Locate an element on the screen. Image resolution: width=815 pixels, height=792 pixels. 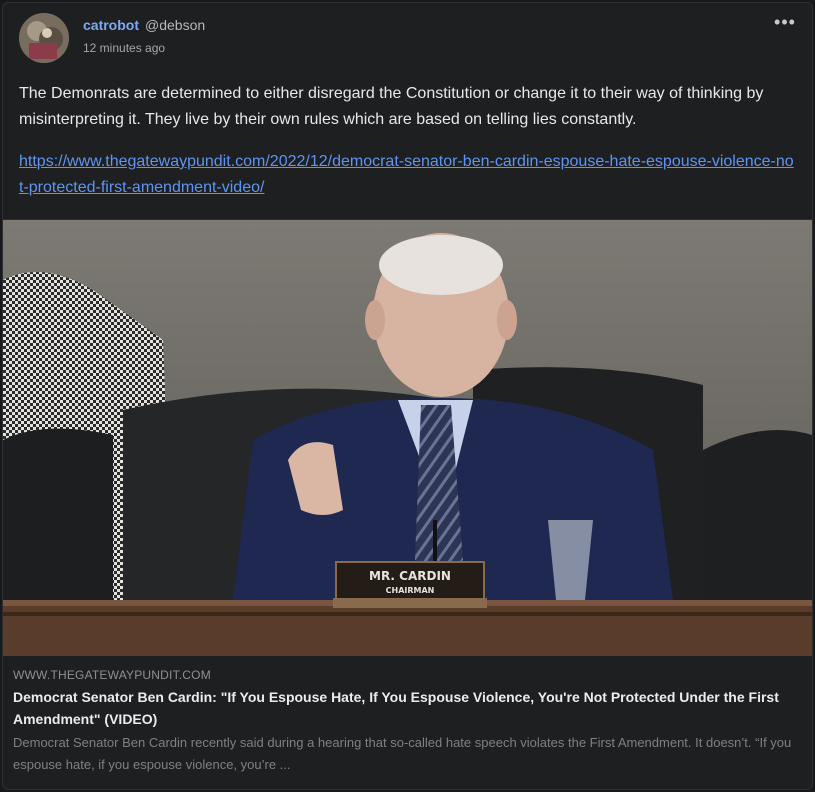
ellipsis-icon: ••• is located at coordinates (785, 22).